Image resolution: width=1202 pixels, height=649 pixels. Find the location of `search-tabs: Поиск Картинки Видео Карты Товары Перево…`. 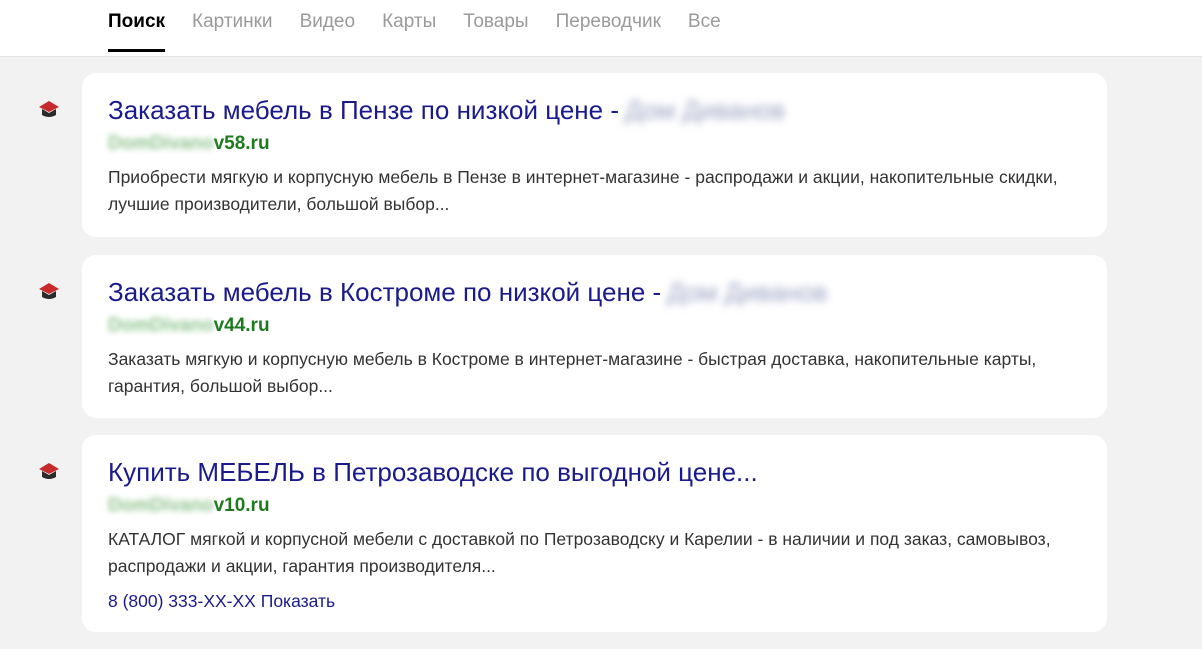

search-tabs: Поиск Картинки Видео Карты Товары Перево… is located at coordinates (428, 28).